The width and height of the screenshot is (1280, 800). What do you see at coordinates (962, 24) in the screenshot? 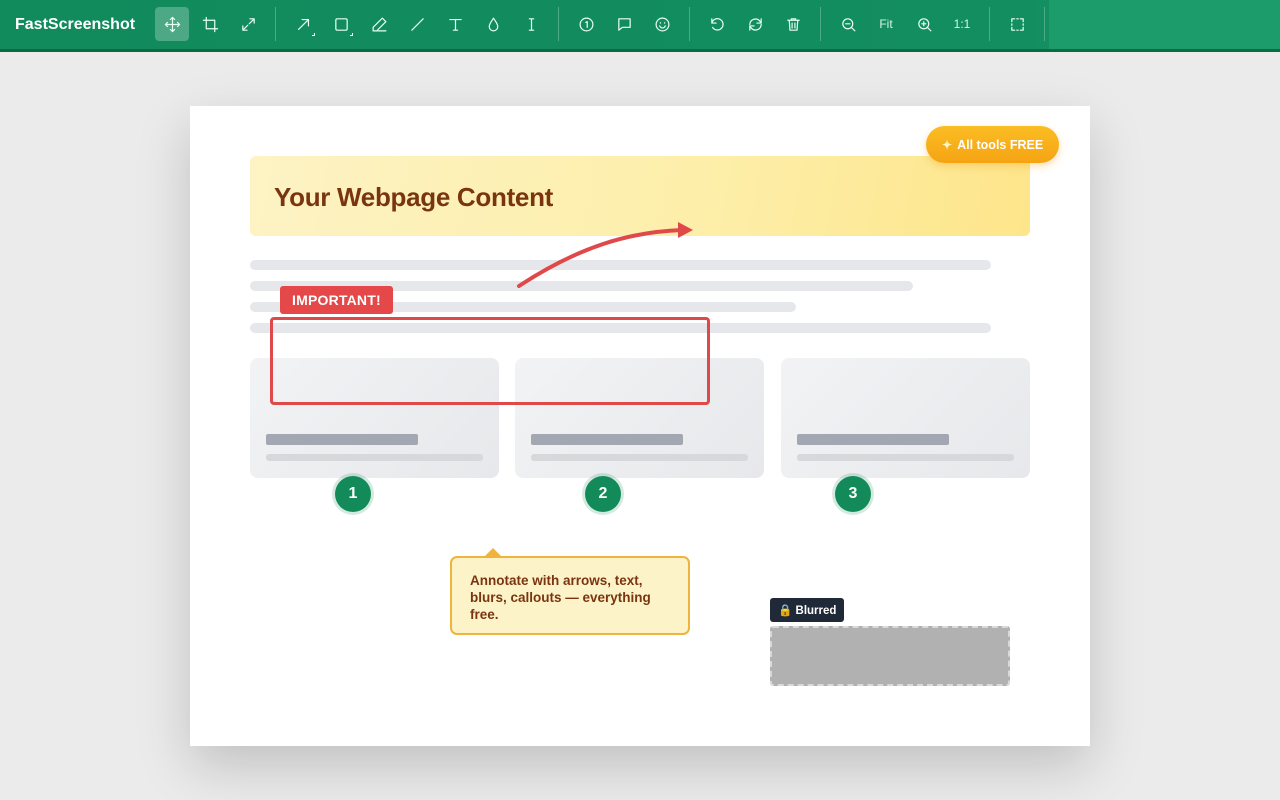
I see `actual-size-button: 1:1` at bounding box center [962, 24].